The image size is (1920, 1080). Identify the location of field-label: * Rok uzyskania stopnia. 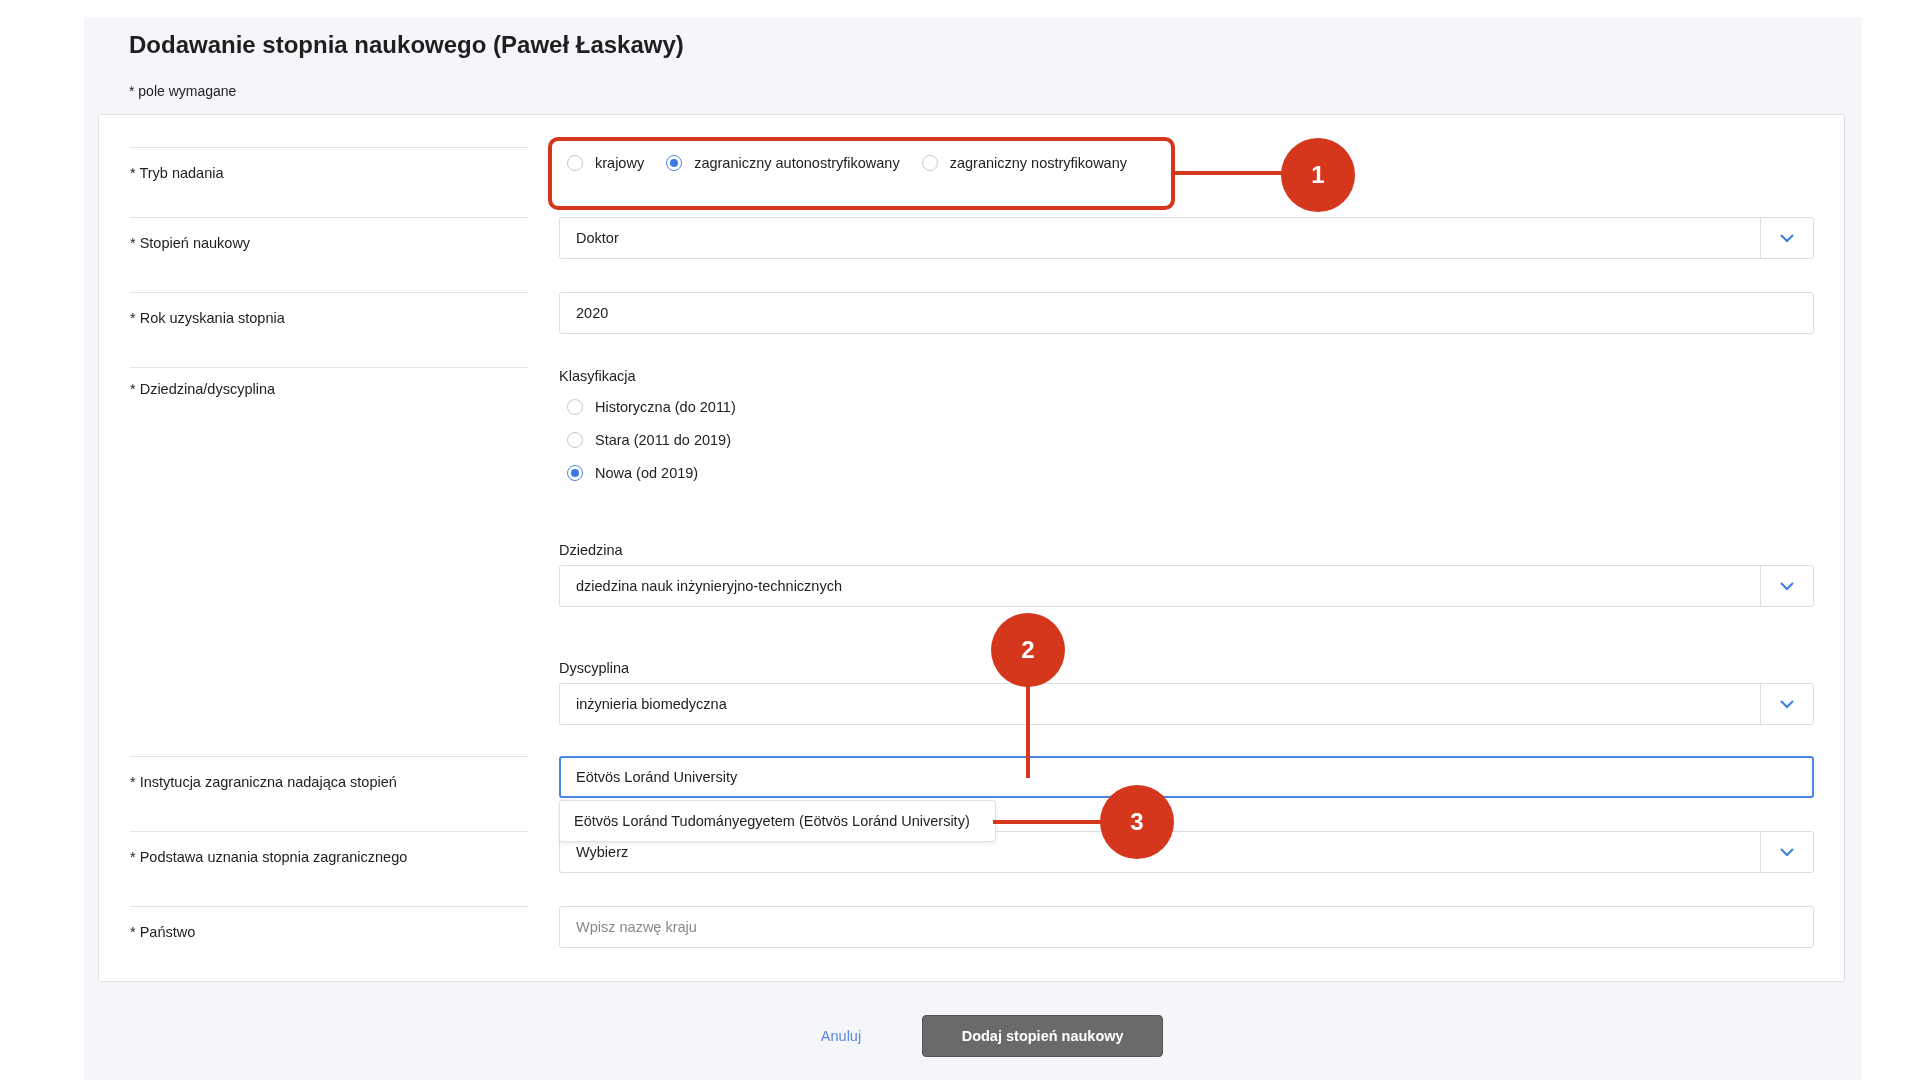
(207, 318).